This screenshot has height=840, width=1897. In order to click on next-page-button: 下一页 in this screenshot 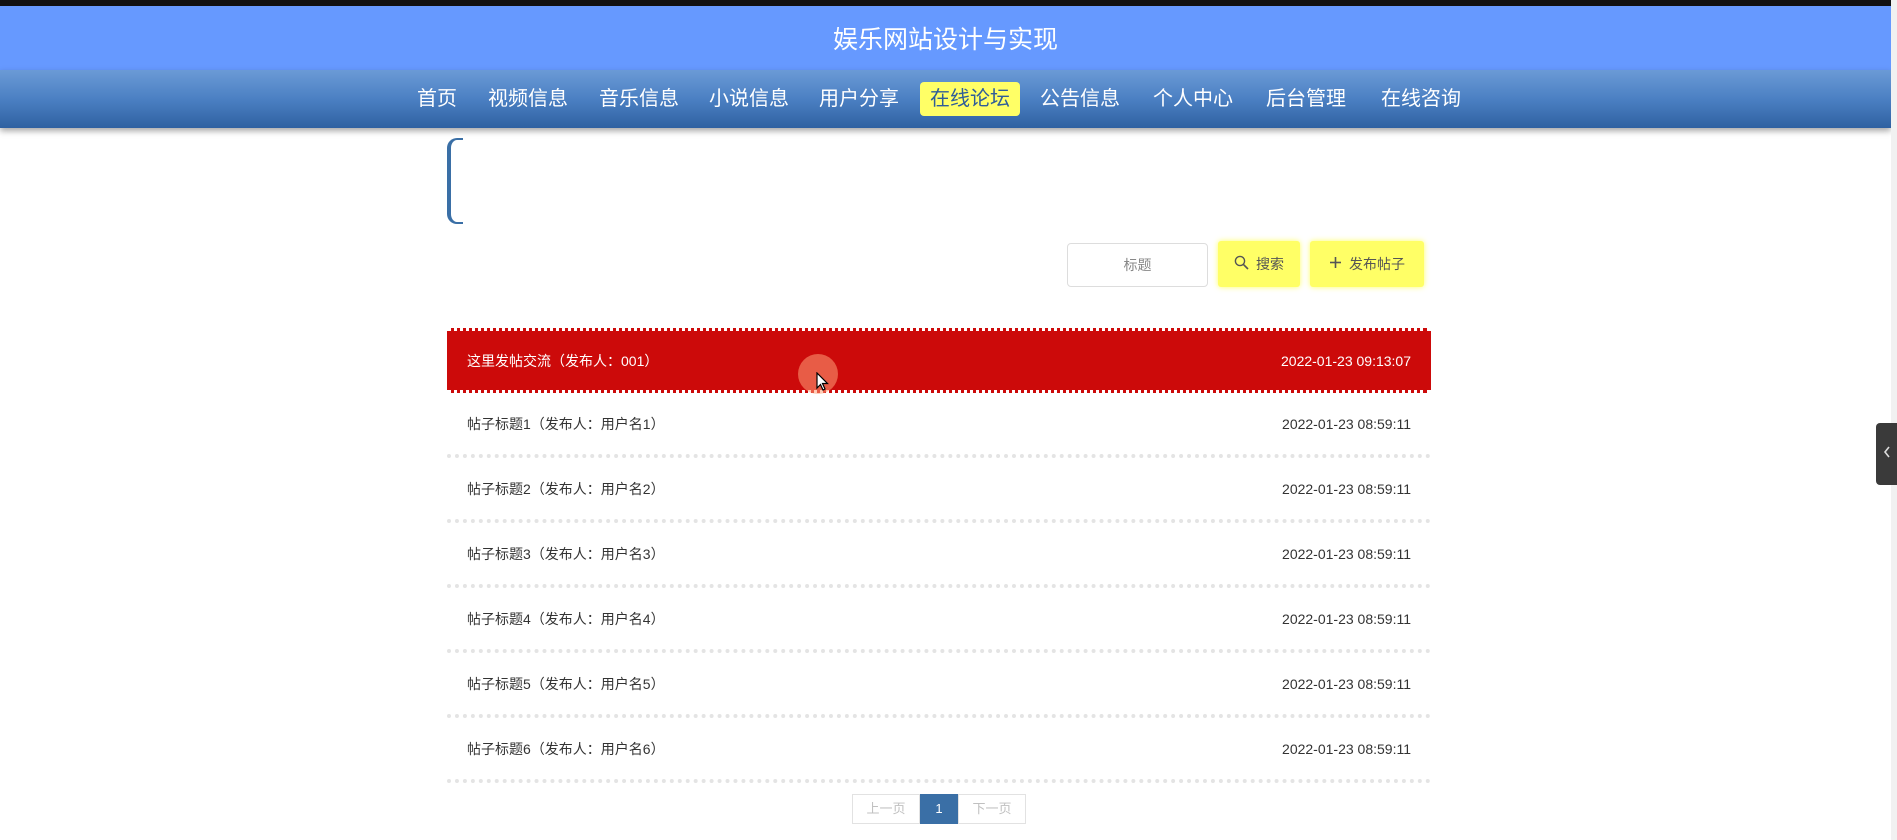, I will do `click(992, 809)`.